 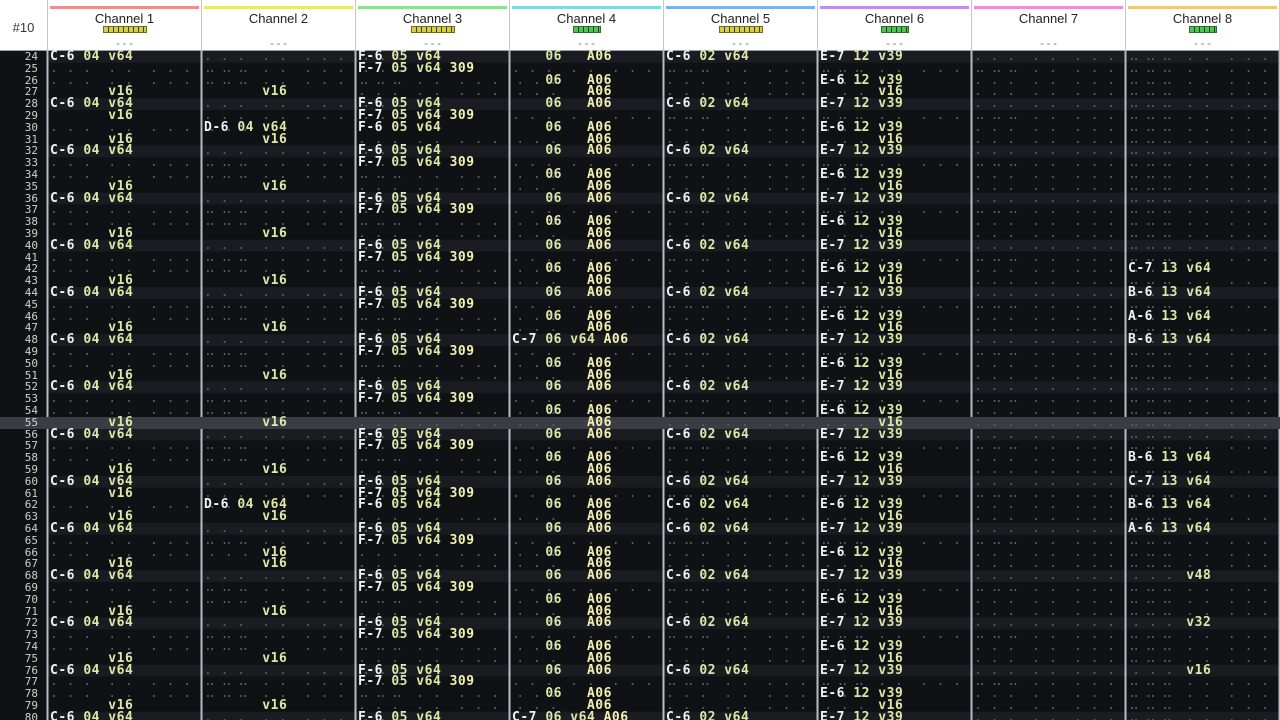 What do you see at coordinates (432, 18) in the screenshot?
I see `channel-name: Channel 3` at bounding box center [432, 18].